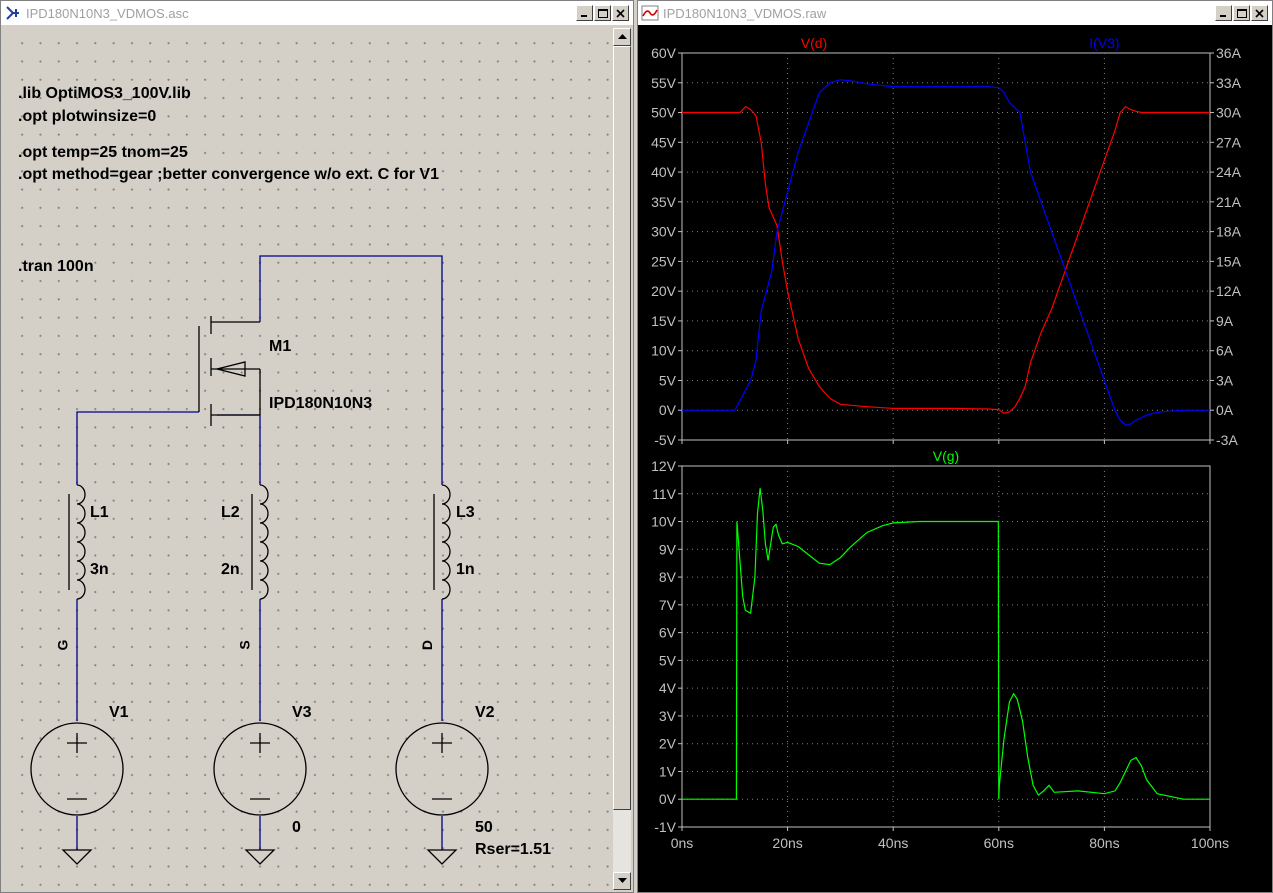 Image resolution: width=1273 pixels, height=893 pixels. Describe the element at coordinates (485, 713) in the screenshot. I see `source-name: V2` at that location.